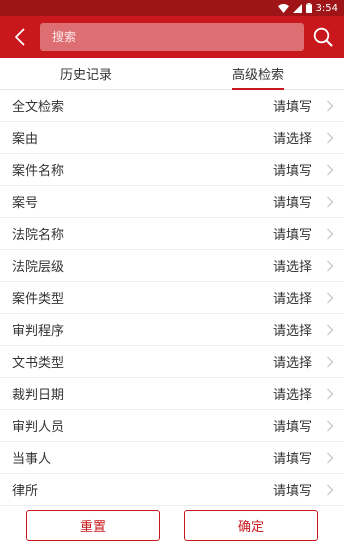  What do you see at coordinates (86, 73) in the screenshot?
I see `tab-history: 历史记录` at bounding box center [86, 73].